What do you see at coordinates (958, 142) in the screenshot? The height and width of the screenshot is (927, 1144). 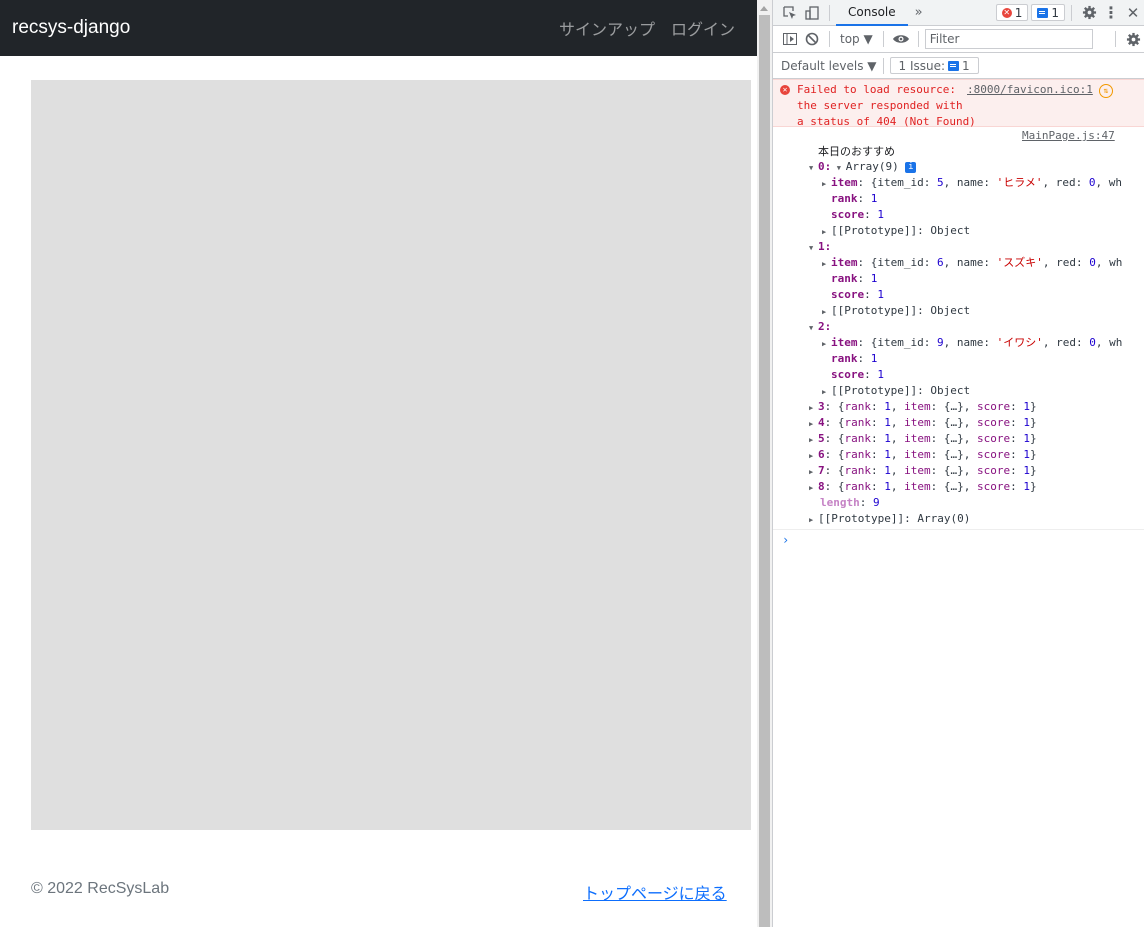 I see `log-message-label: 本日のおすすめ MainPage.js:47` at bounding box center [958, 142].